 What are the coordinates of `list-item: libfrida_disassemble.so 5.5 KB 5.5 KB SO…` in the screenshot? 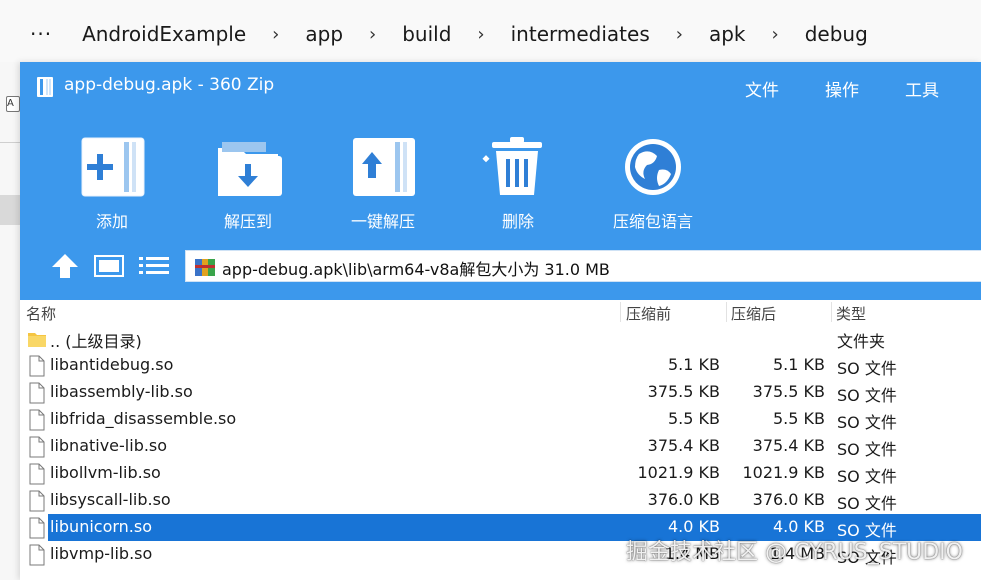 It's located at (500, 419).